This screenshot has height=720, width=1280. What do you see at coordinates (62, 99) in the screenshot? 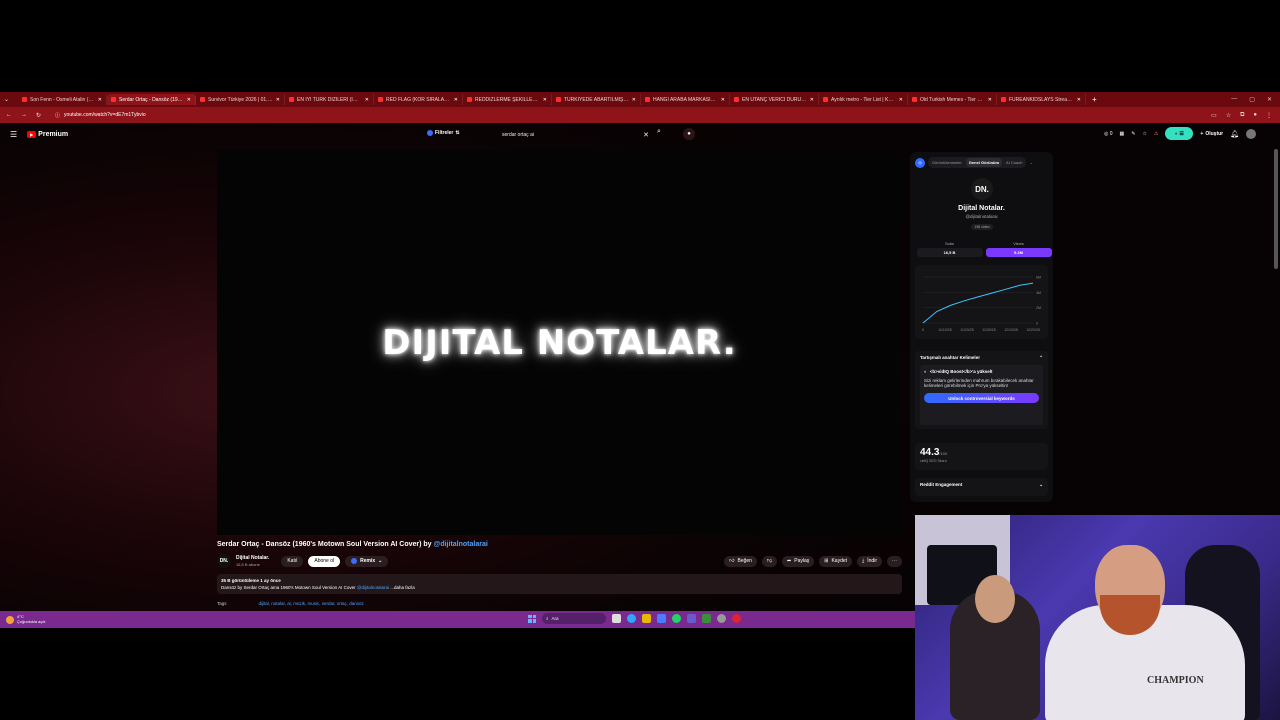
I see `browser-tab: Son Fenn - Osmeli Atalin (1950 ✕` at bounding box center [62, 99].